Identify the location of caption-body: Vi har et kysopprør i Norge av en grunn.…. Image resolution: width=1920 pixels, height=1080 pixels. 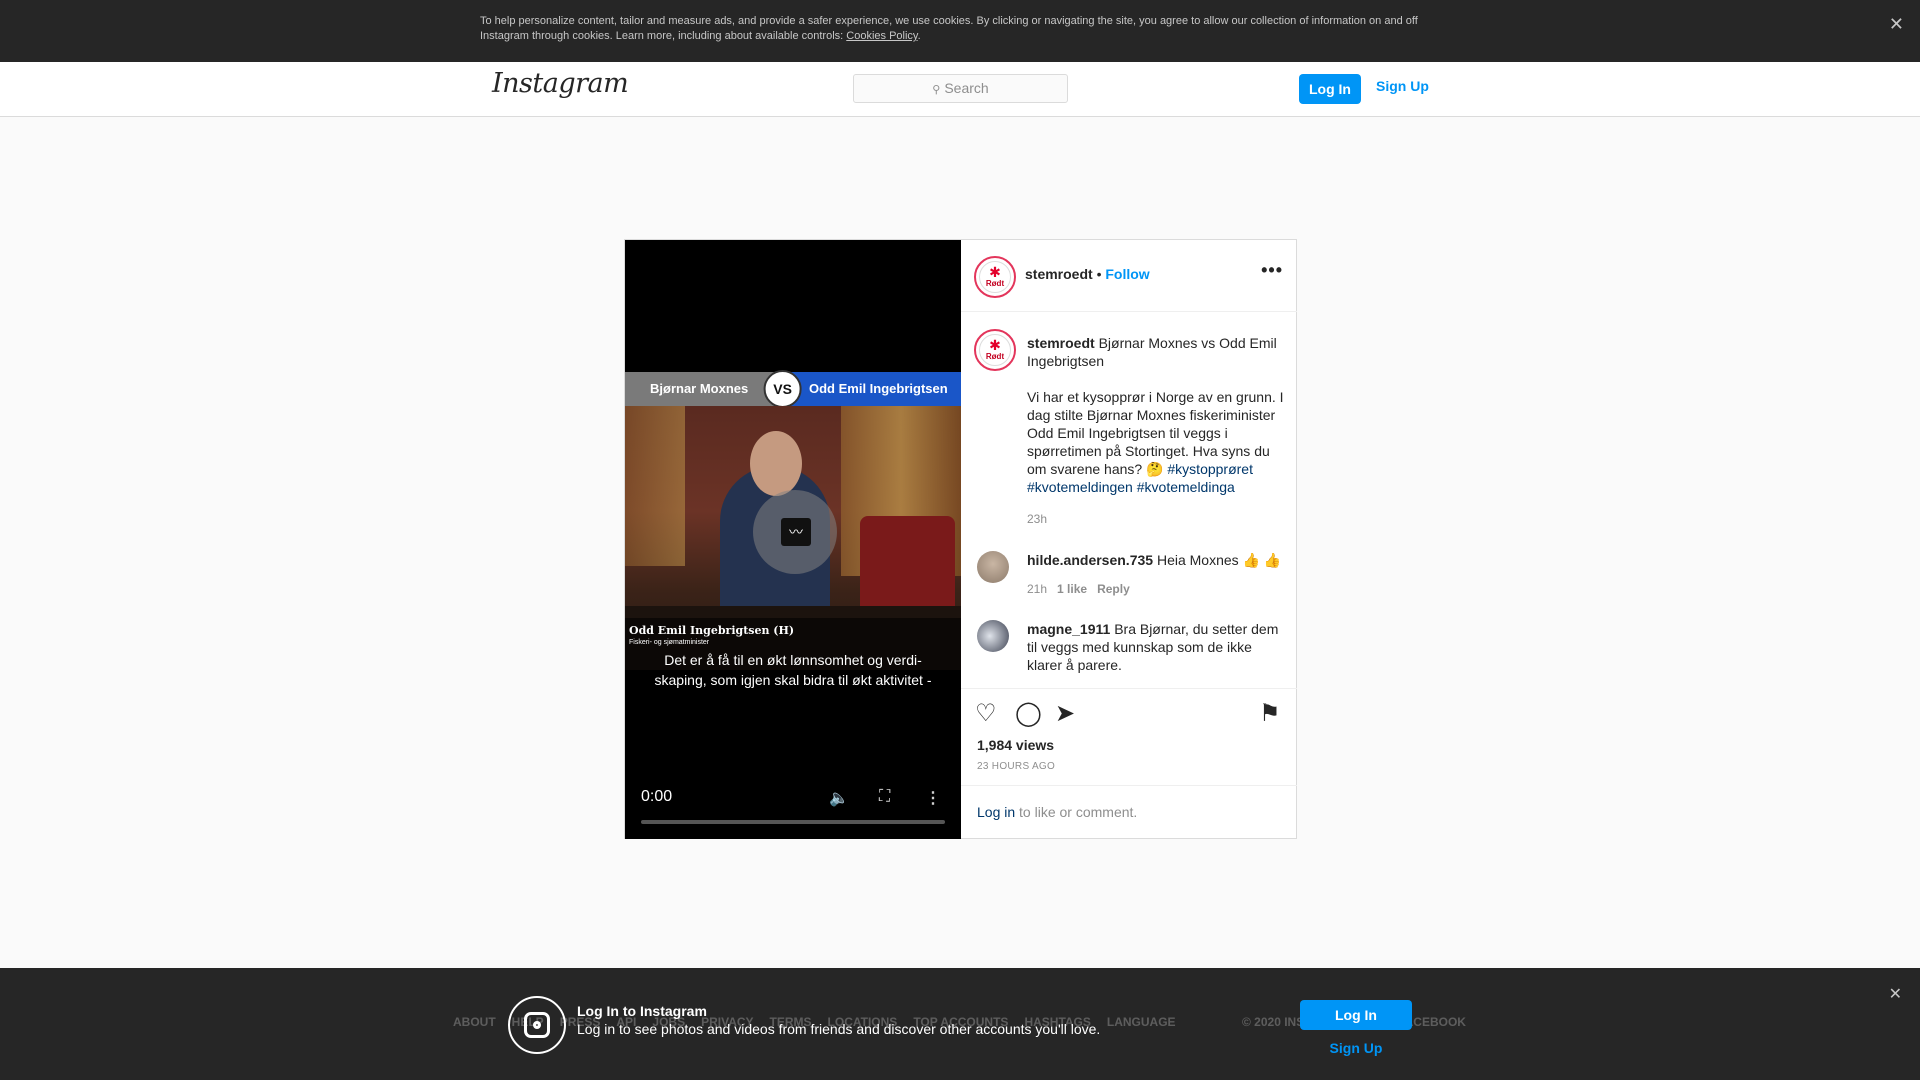
(1158, 442).